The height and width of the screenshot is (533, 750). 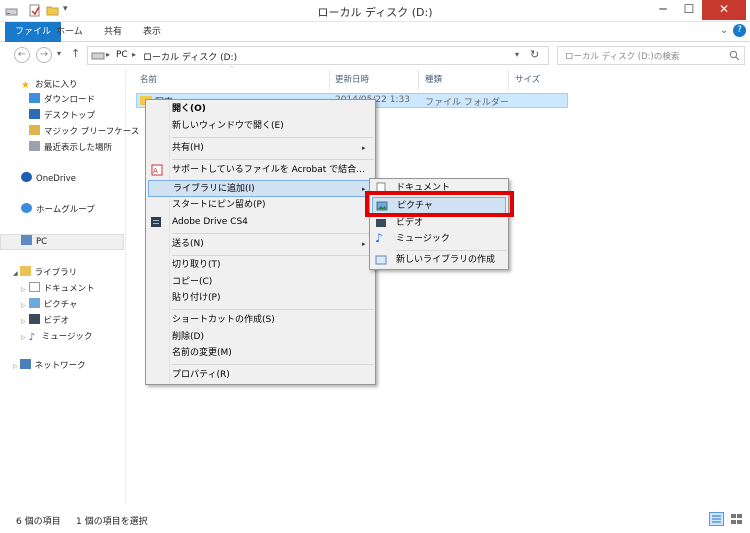 I want to click on homegroup-icon, so click(x=26, y=208).